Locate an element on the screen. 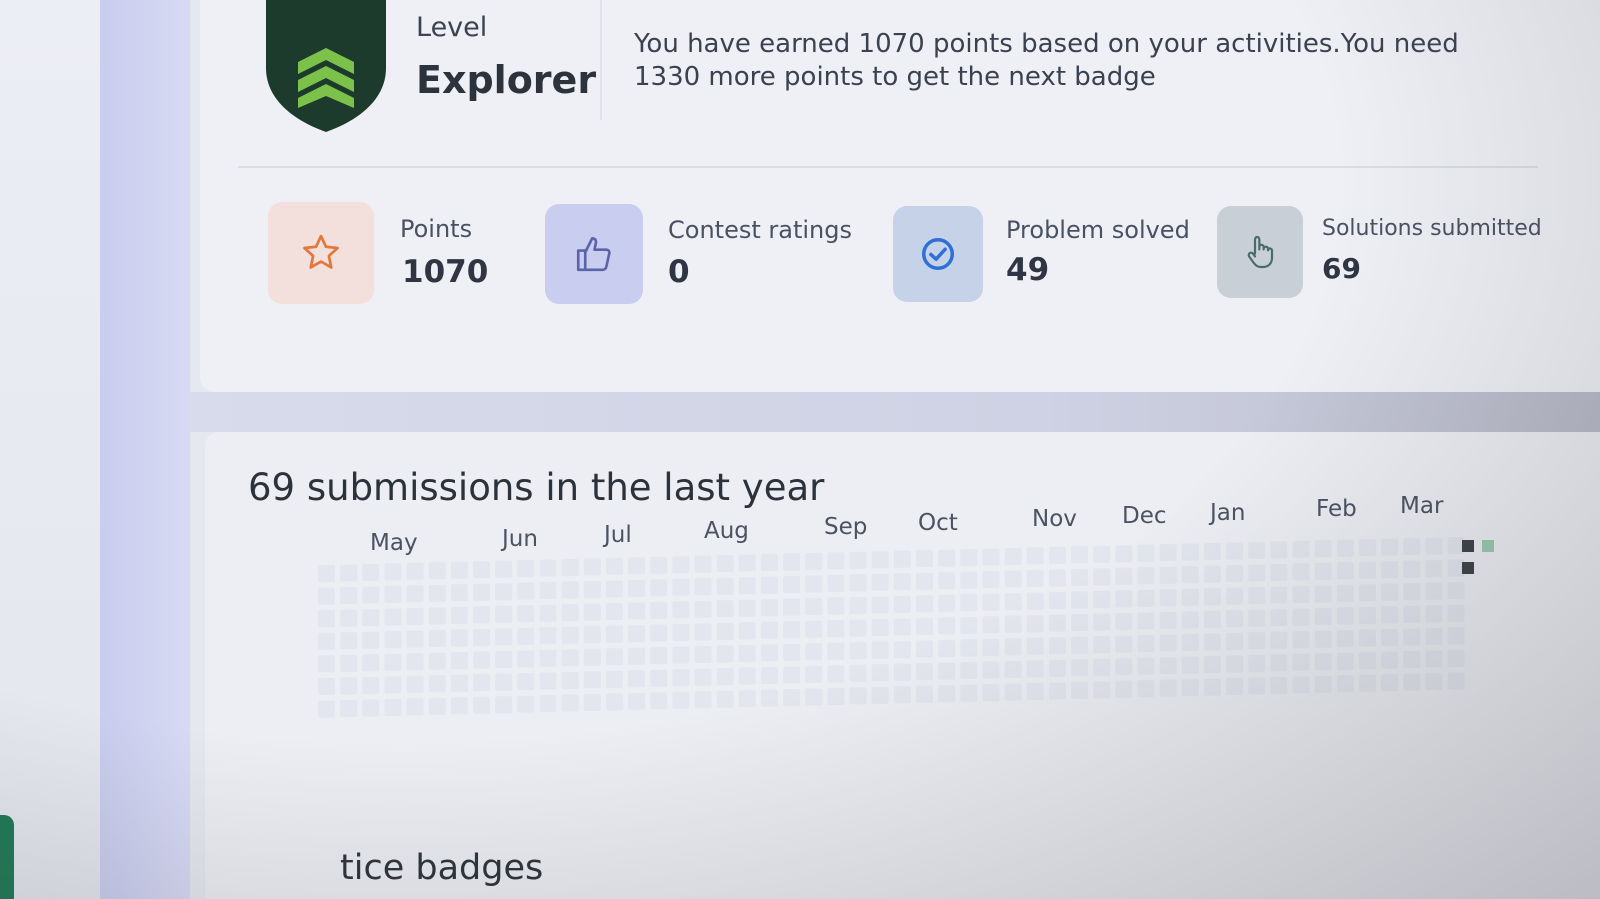  month-label: Feb is located at coordinates (1336, 509).